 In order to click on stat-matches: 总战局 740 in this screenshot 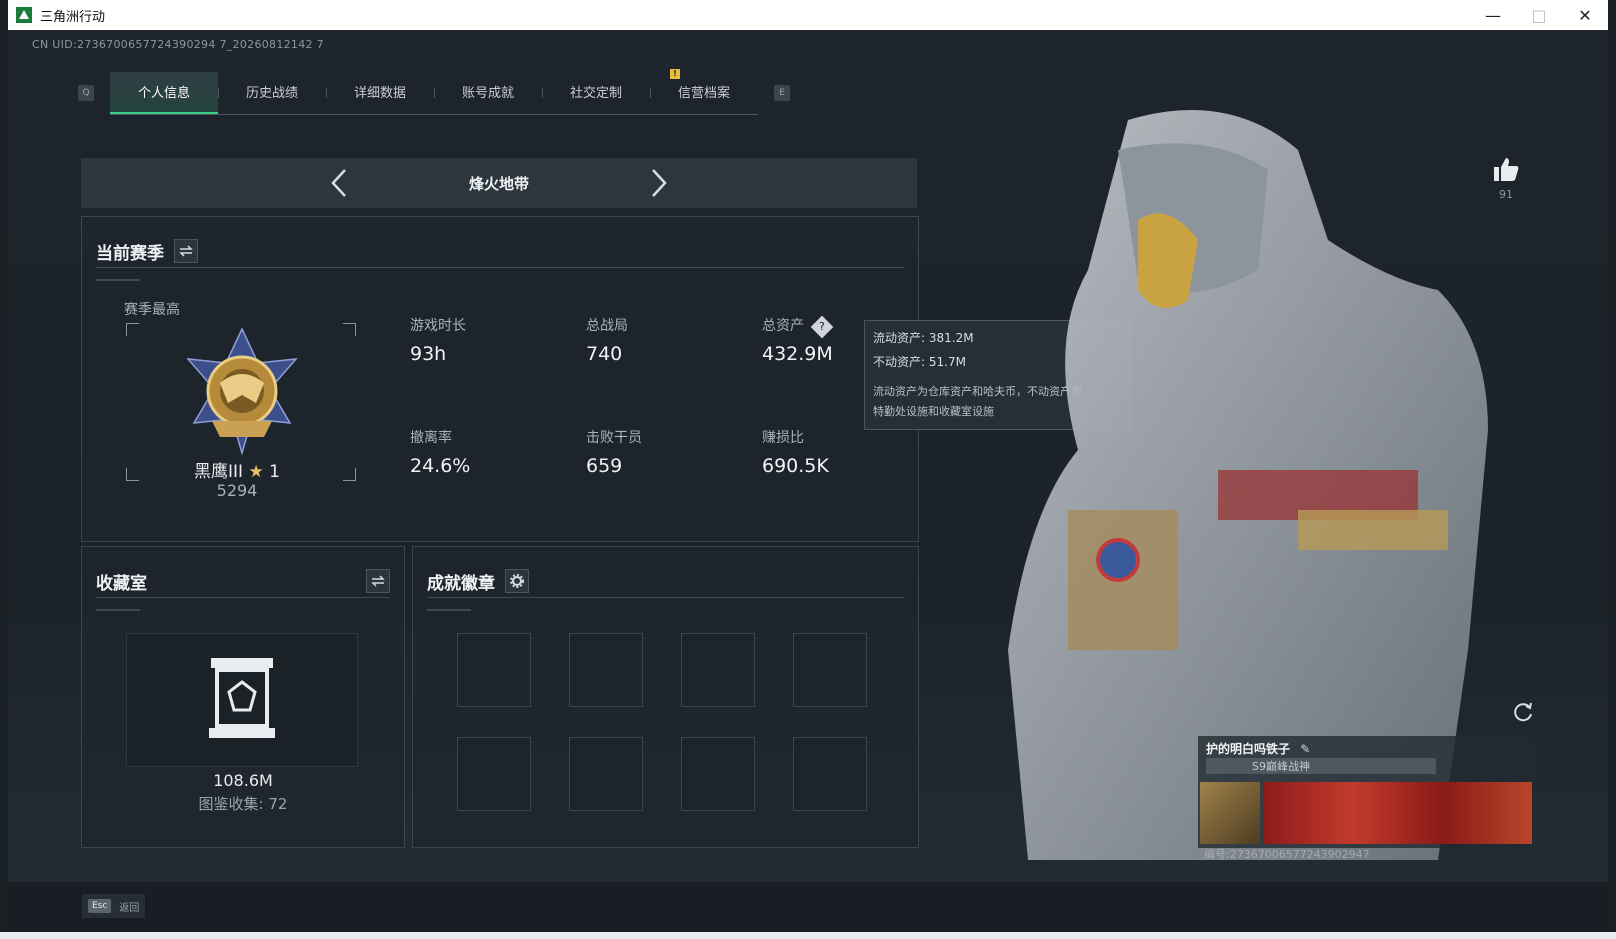, I will do `click(666, 340)`.